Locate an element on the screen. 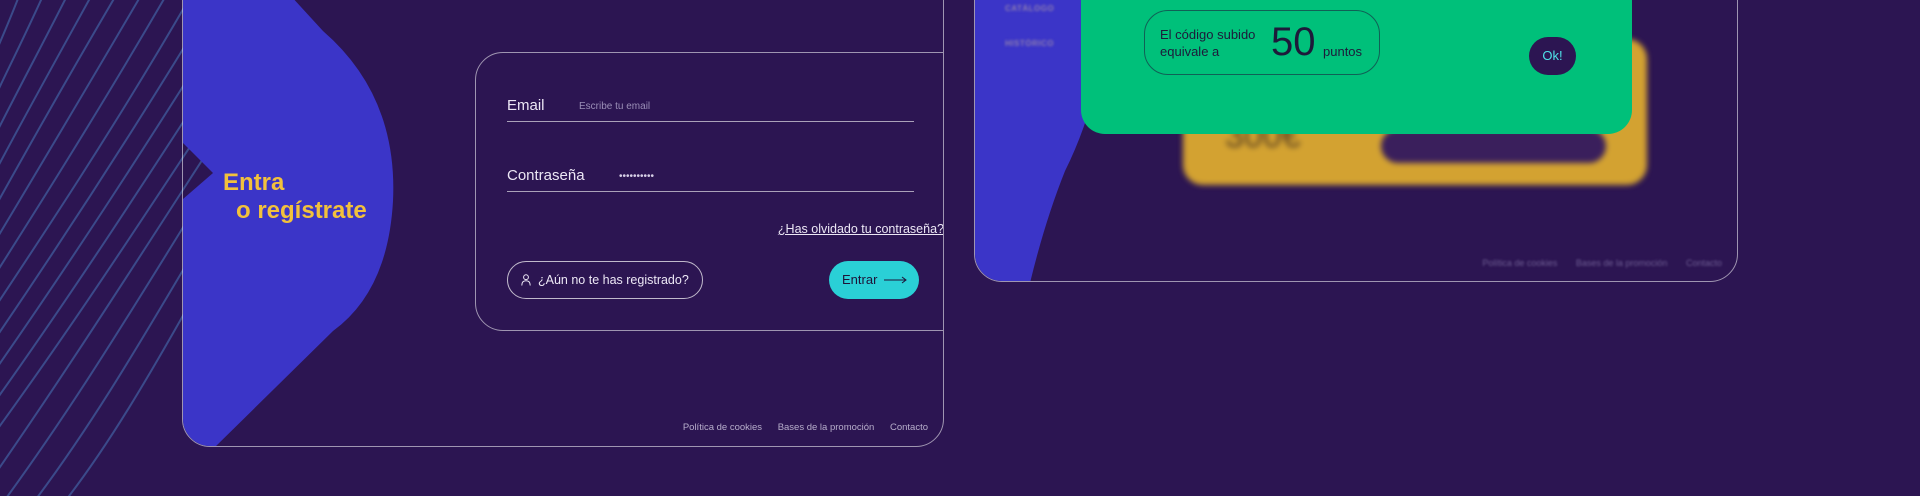 The width and height of the screenshot is (1920, 496). points-summary: El código subido equivale a 50 puntos is located at coordinates (1262, 42).